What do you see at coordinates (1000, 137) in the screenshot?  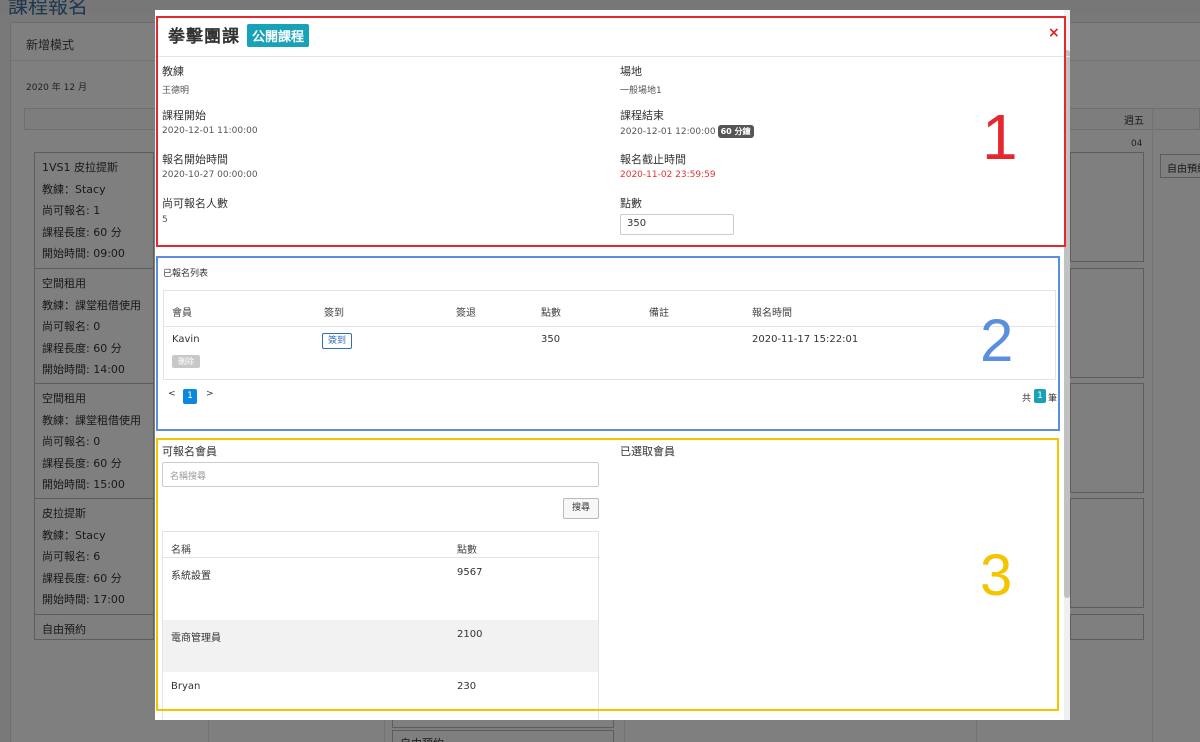 I see `annotation-number-1: 1` at bounding box center [1000, 137].